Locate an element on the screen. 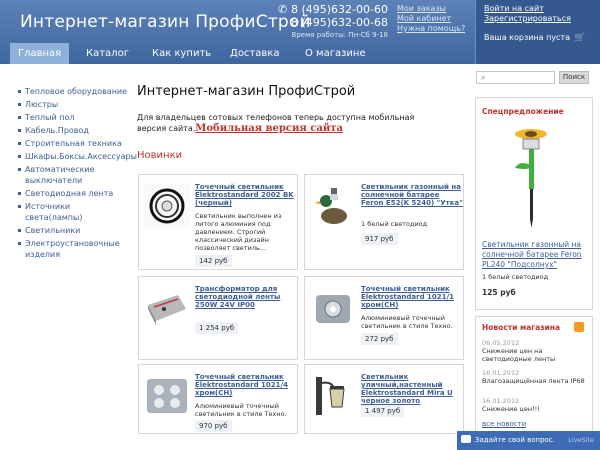 The height and width of the screenshot is (450, 600). product-desc: 1 белый светодиод is located at coordinates (394, 224).